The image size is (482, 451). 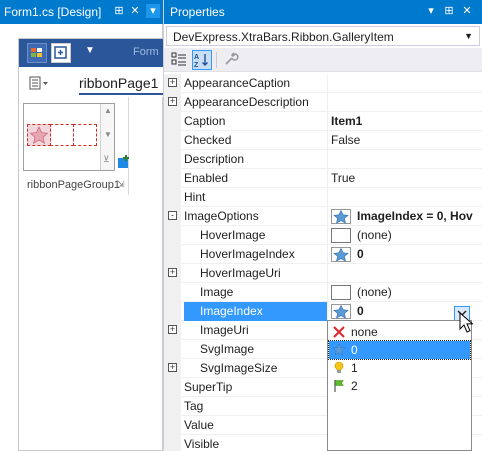 I want to click on collapse-icon: -, so click(x=172, y=215).